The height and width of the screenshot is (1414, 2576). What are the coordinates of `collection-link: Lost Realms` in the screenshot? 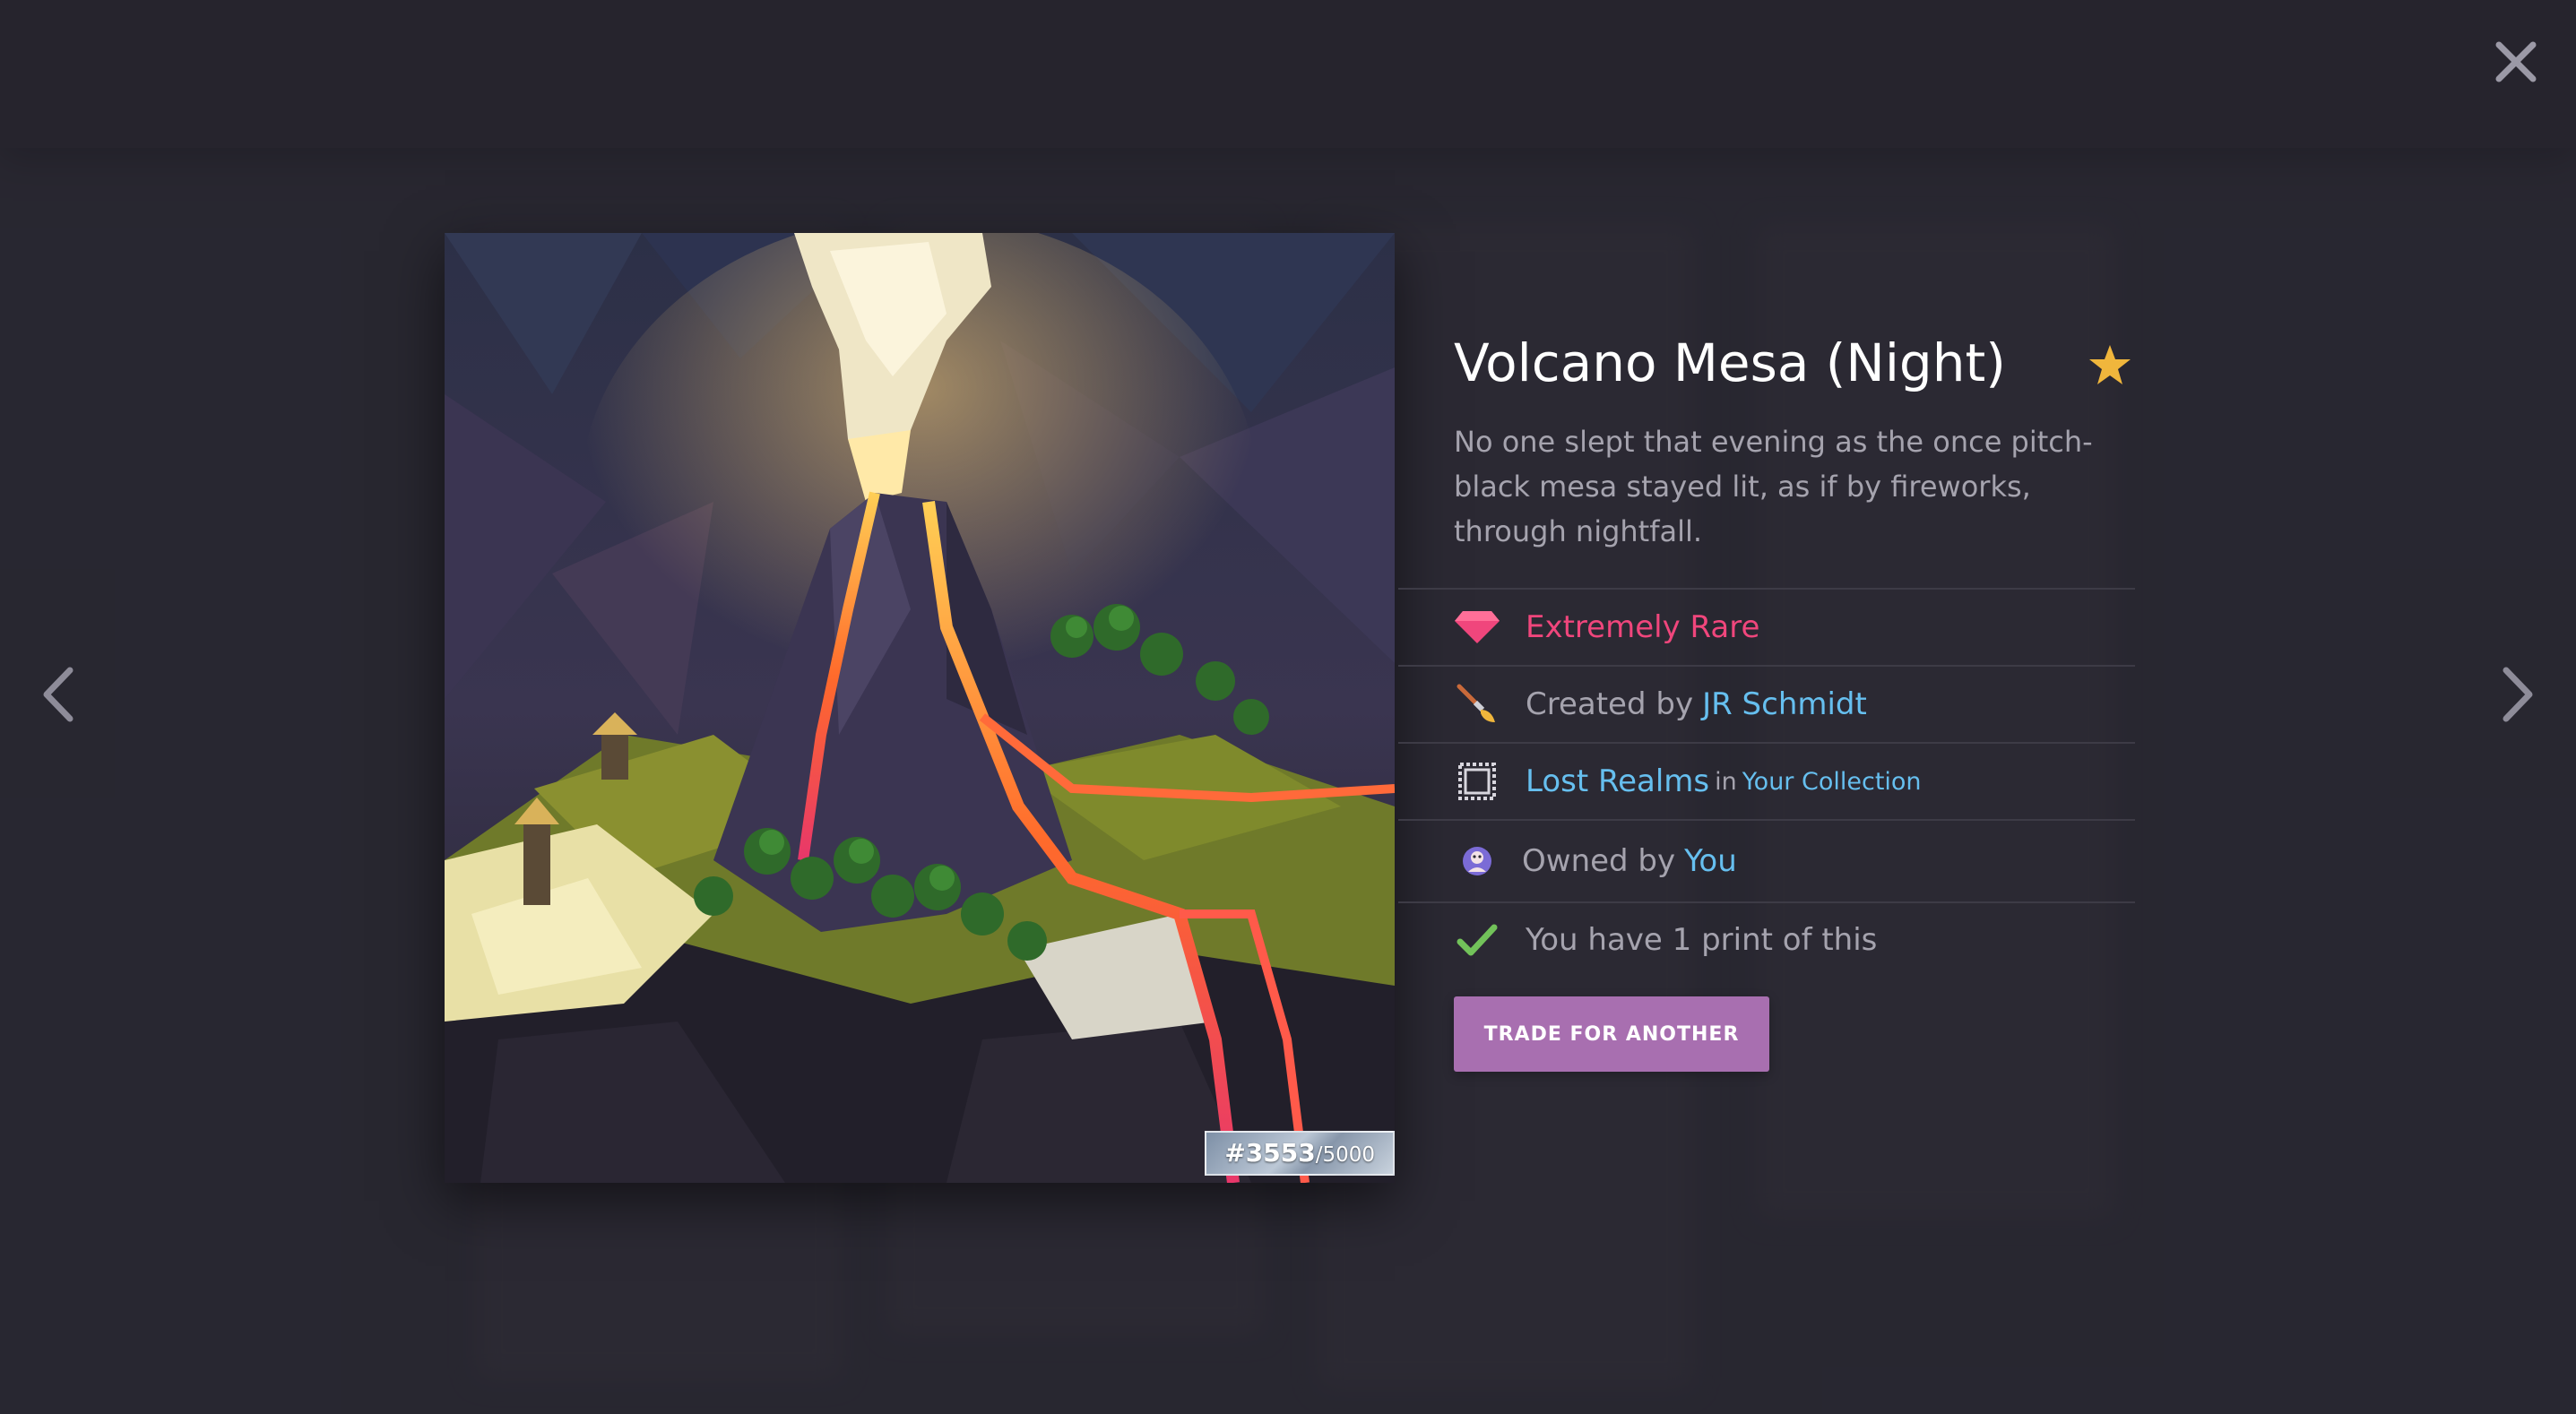 It's located at (1617, 781).